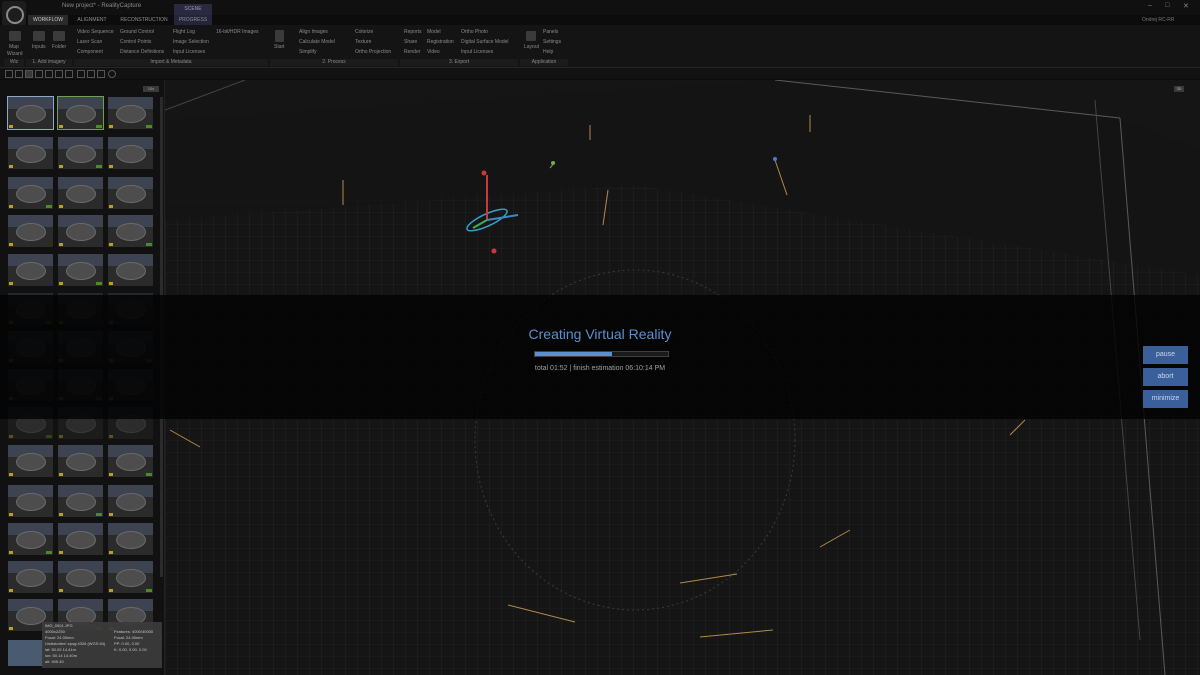 The height and width of the screenshot is (675, 1200). I want to click on registration-export-button: Registration, so click(440, 42).